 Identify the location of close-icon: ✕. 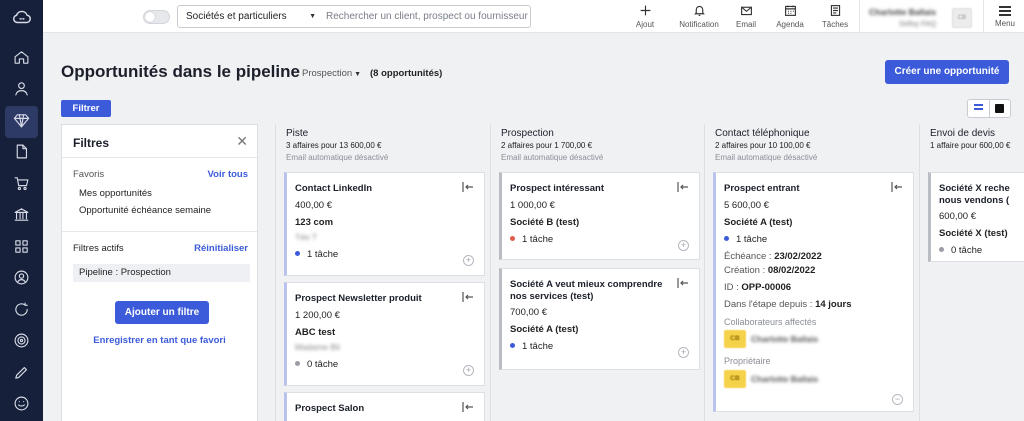
(242, 141).